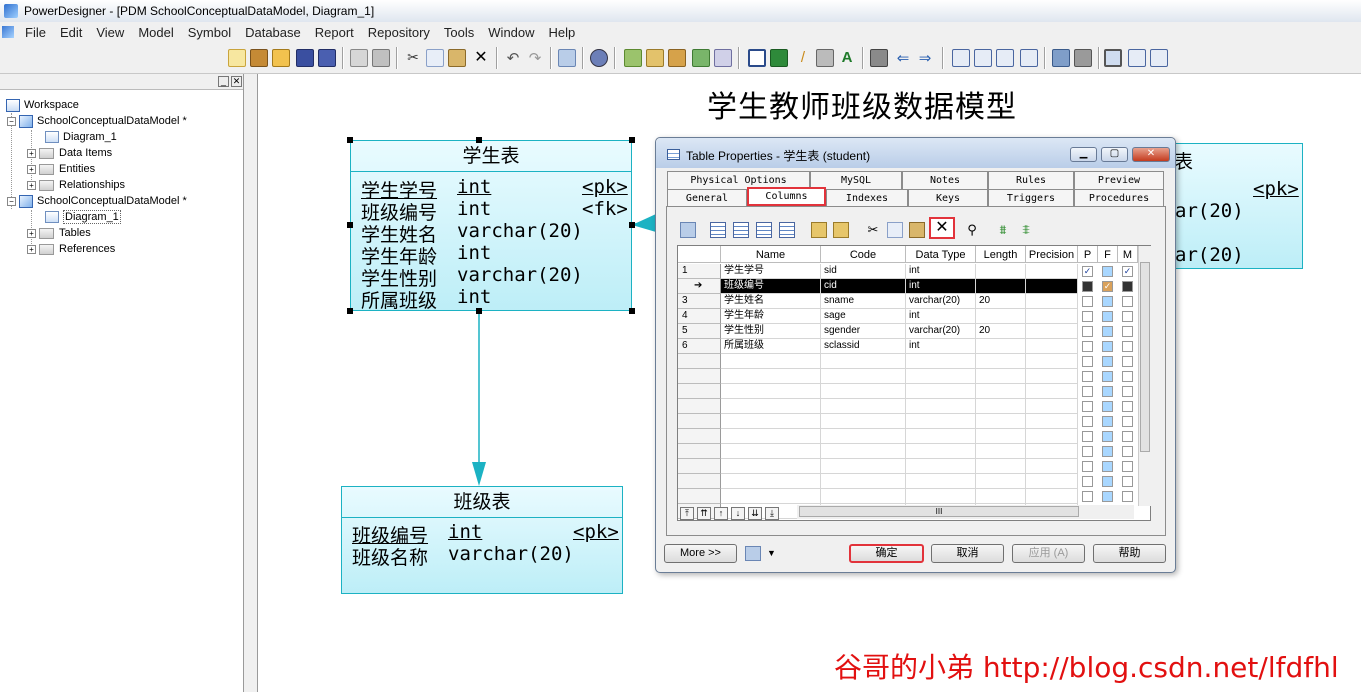 This screenshot has height=692, width=1361. I want to click on add-row-icon, so click(718, 230).